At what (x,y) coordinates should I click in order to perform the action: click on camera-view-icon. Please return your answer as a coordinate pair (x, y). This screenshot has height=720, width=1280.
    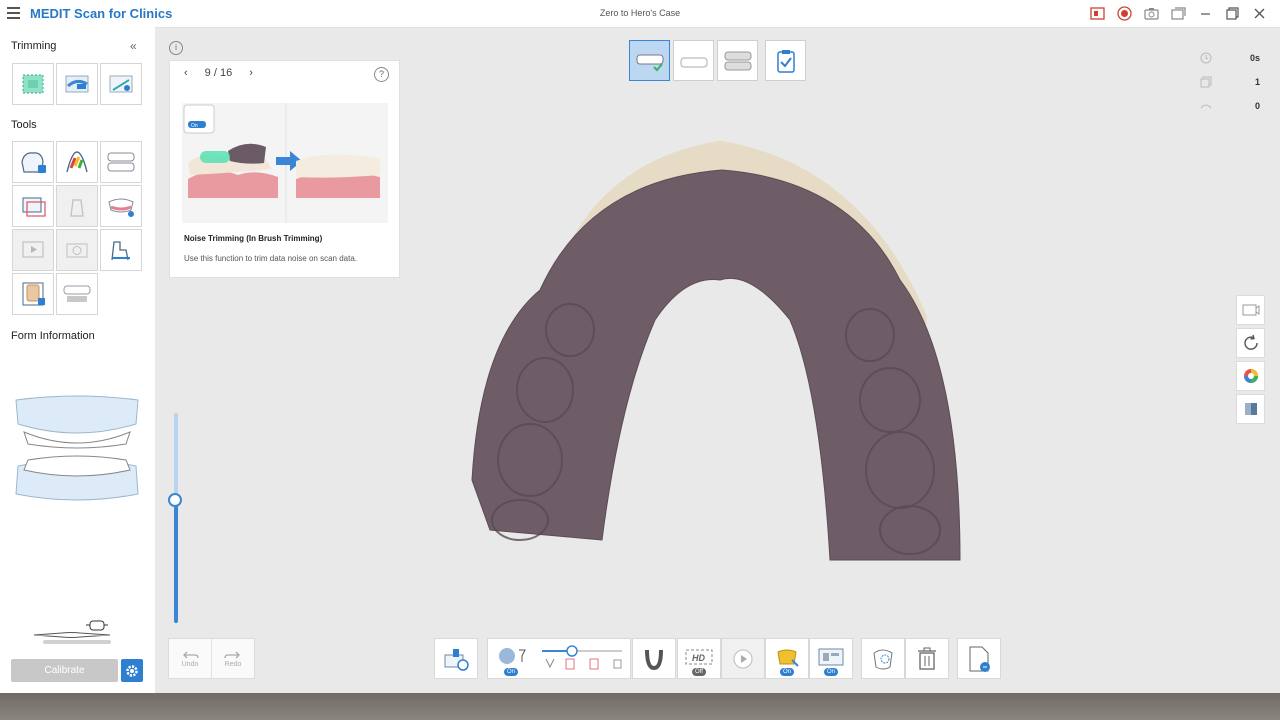
    Looking at the image, I should click on (1250, 310).